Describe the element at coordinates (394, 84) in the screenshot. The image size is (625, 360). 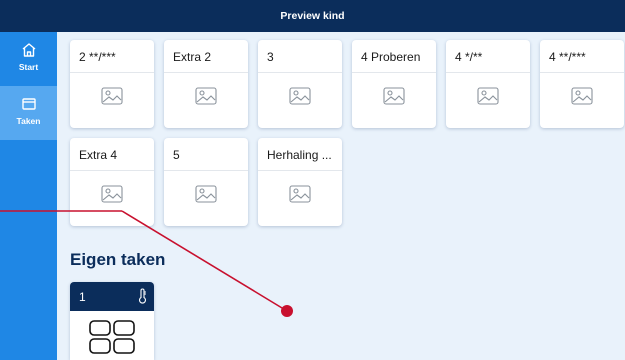
I see `task-card: 4 Proberen` at that location.